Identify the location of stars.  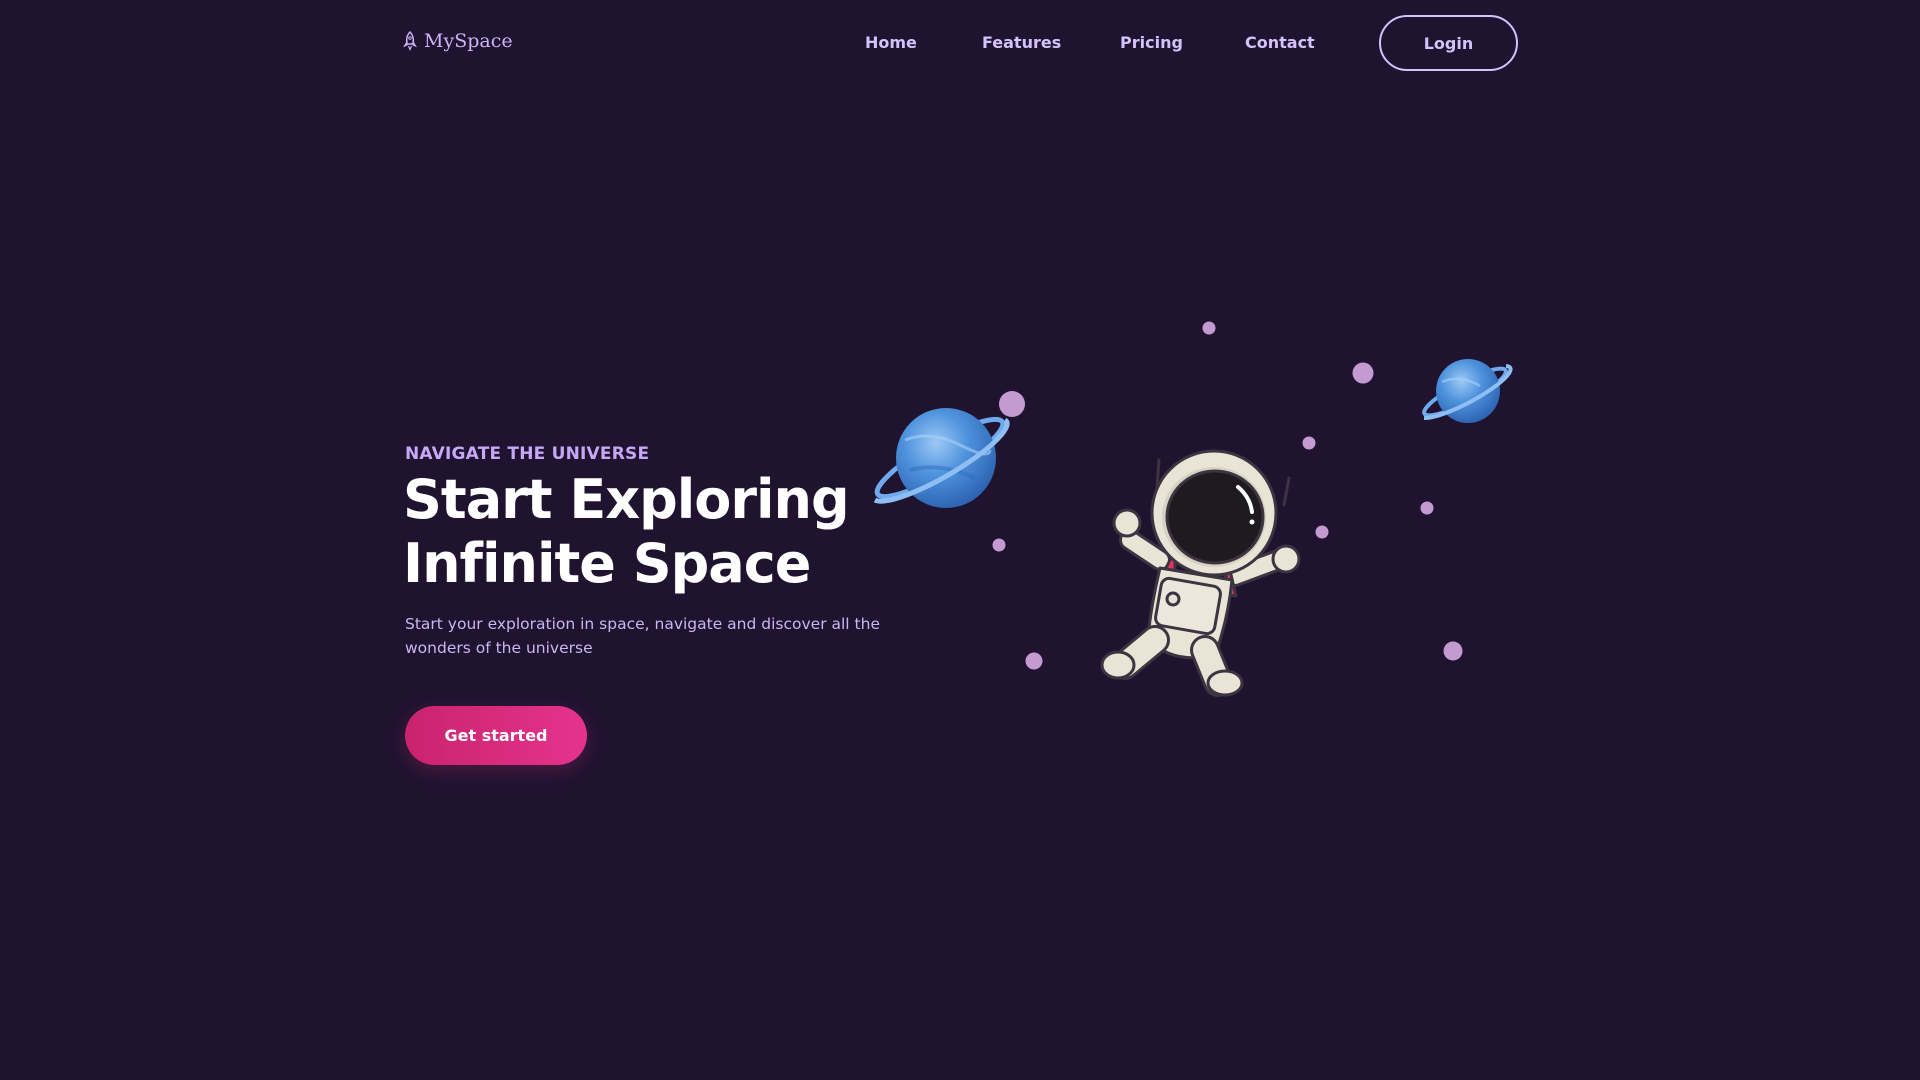
(1227, 495).